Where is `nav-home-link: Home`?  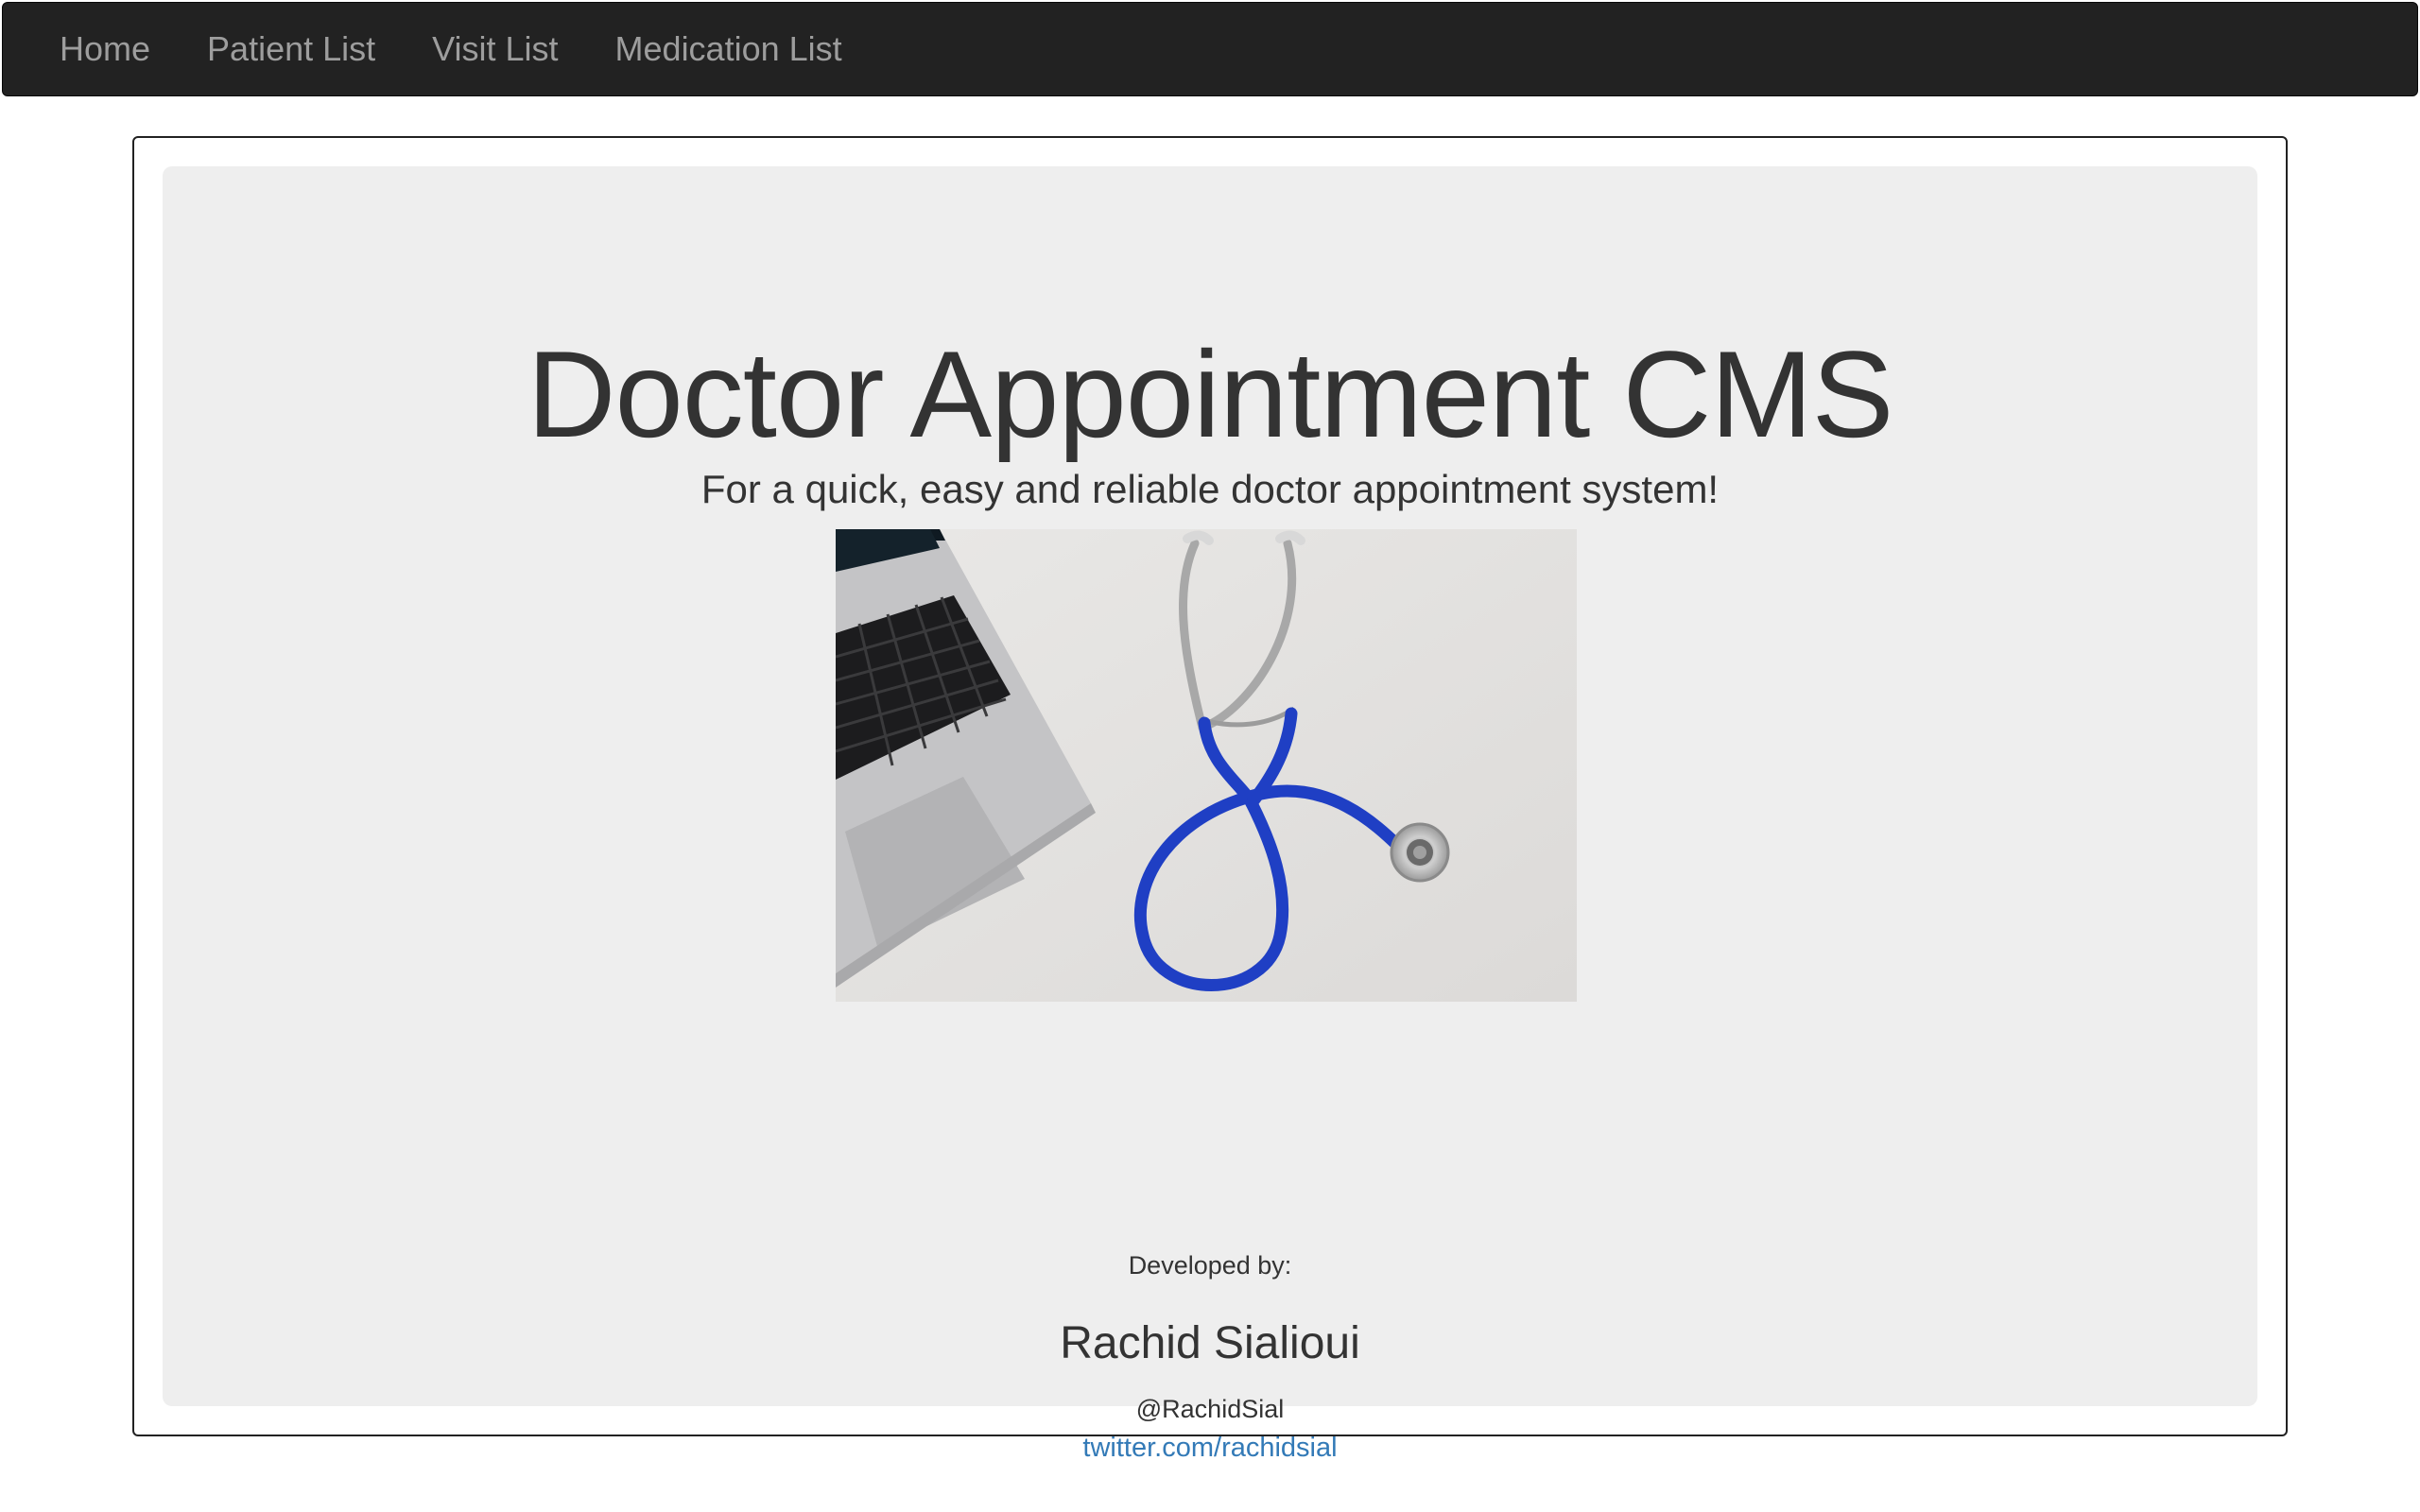
nav-home-link: Home is located at coordinates (105, 49).